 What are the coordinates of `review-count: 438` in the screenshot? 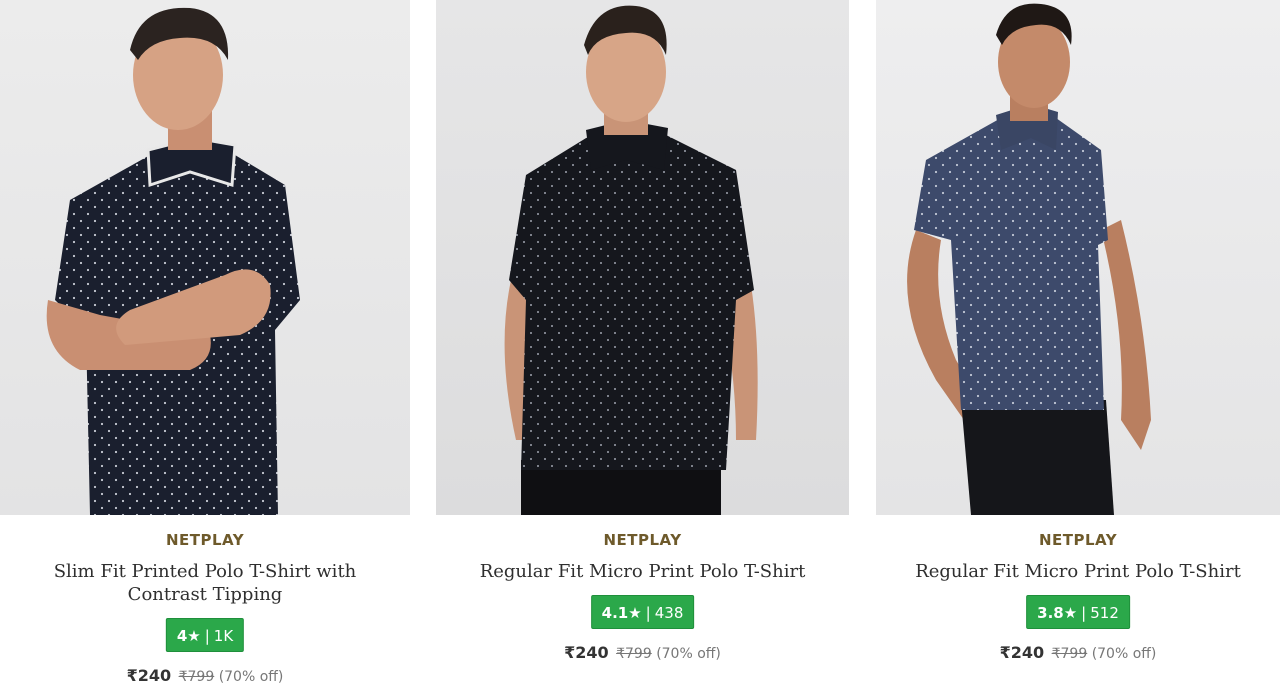 It's located at (669, 613).